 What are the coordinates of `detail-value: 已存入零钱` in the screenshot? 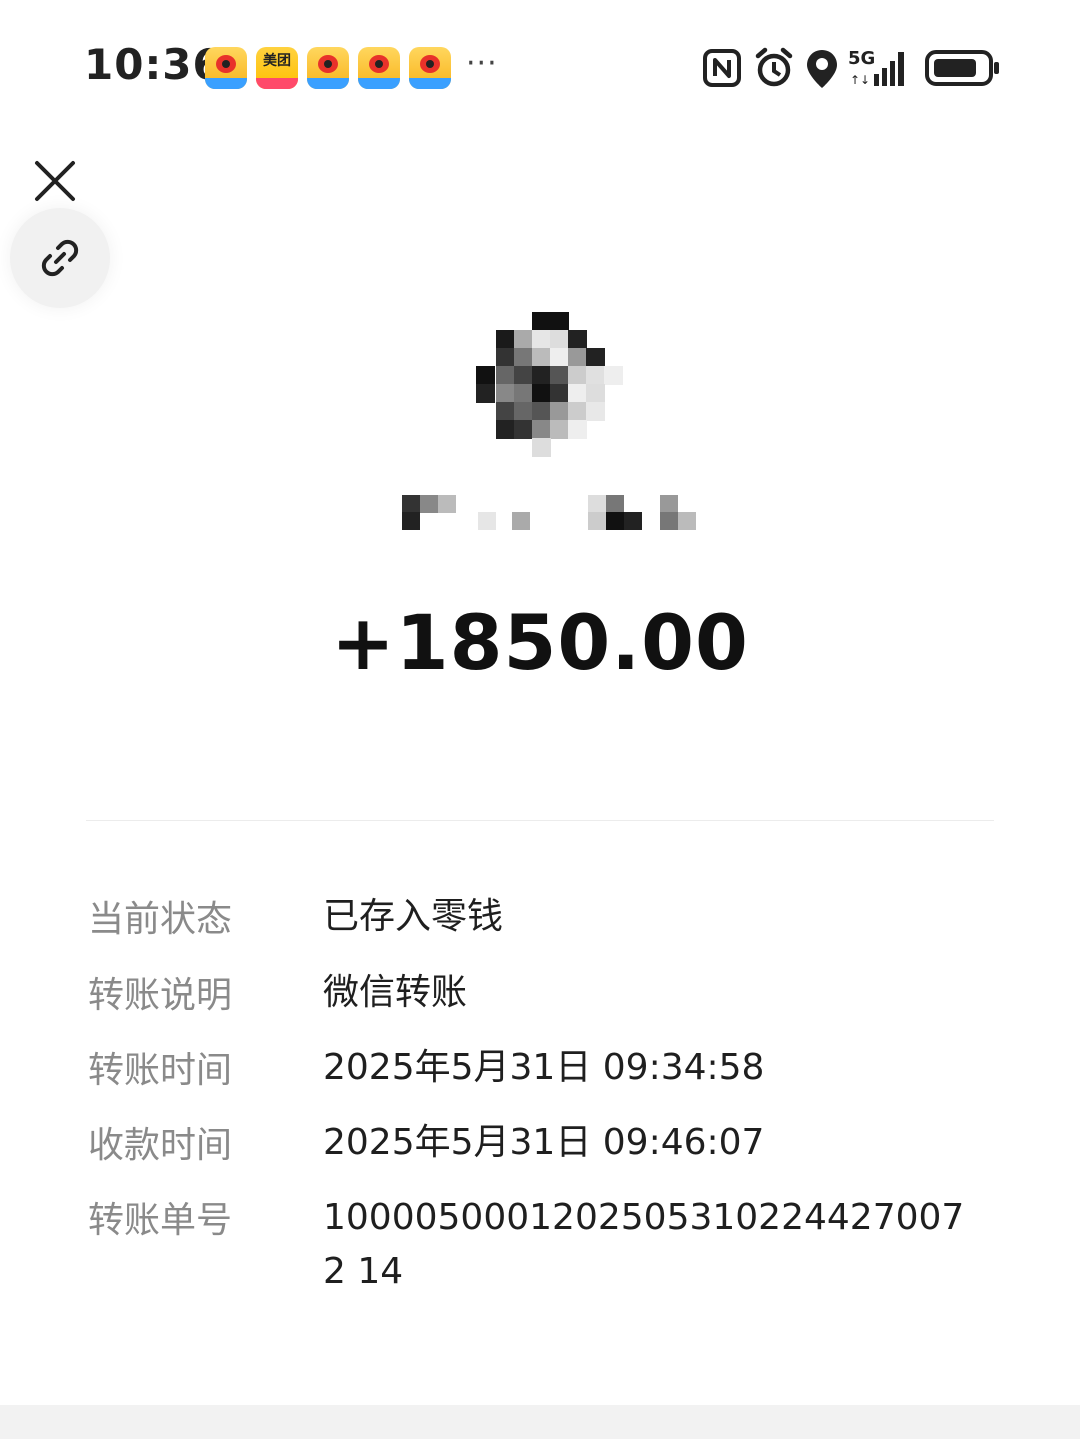 It's located at (413, 916).